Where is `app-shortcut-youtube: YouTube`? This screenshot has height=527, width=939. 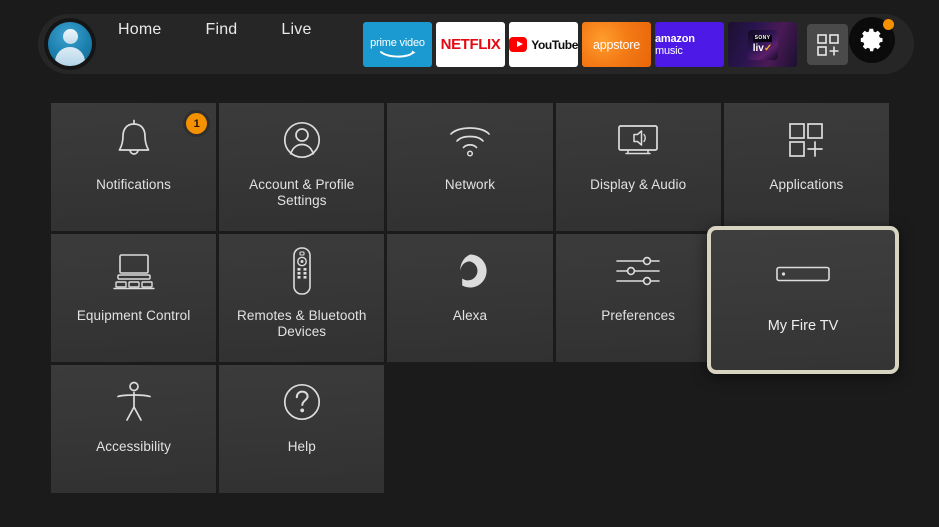 app-shortcut-youtube: YouTube is located at coordinates (543, 44).